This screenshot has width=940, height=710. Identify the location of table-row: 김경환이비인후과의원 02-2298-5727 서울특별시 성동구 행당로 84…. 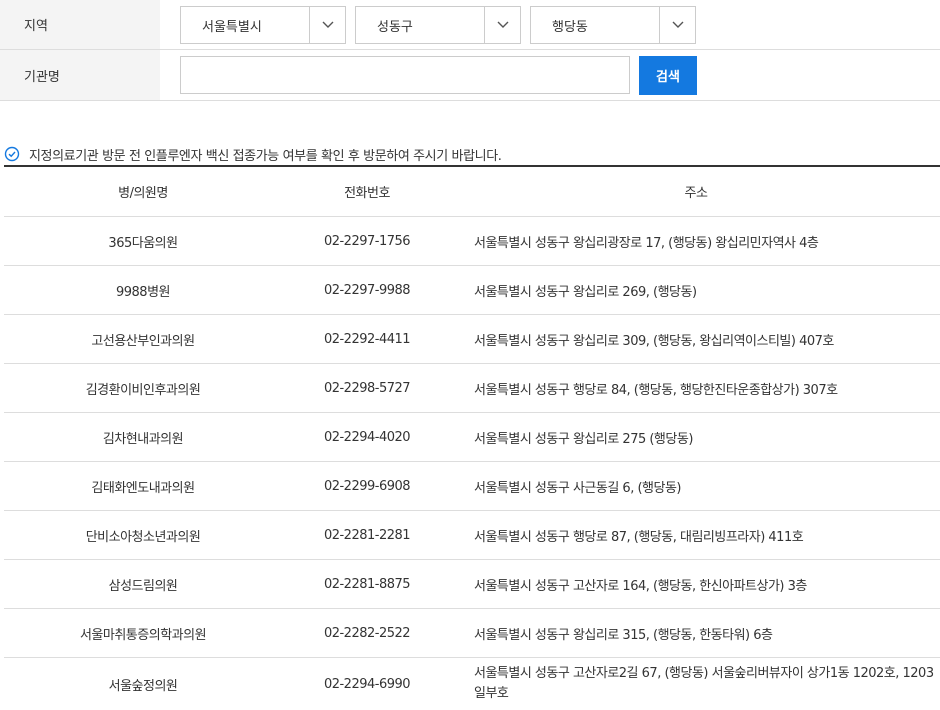
(472, 388).